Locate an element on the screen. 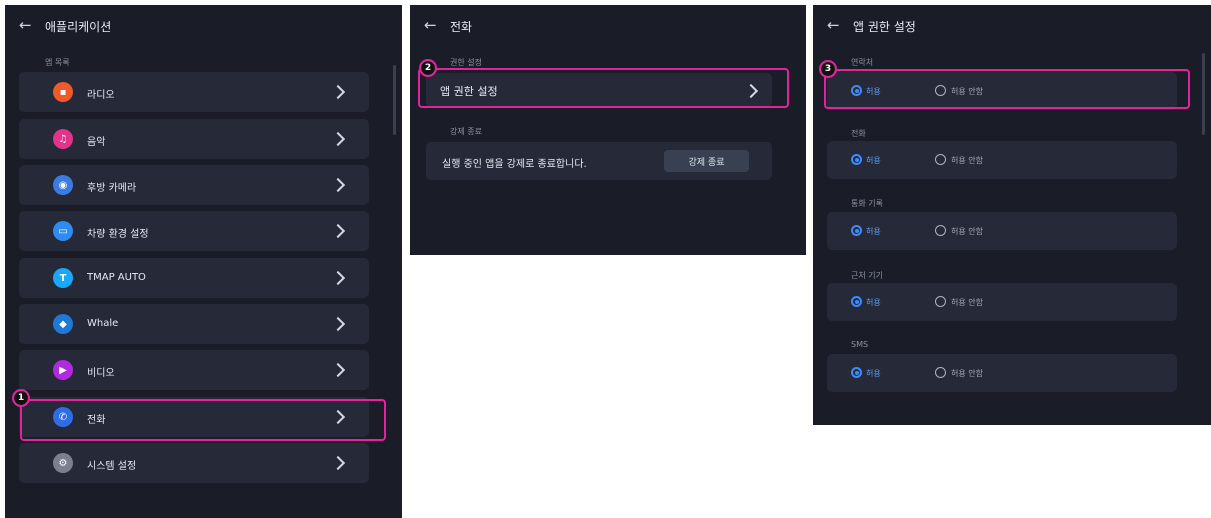 This screenshot has height=518, width=1211. force-stop-row: 실행 중인 앱을 강제로 종료합니다. 강제 종료 is located at coordinates (599, 161).